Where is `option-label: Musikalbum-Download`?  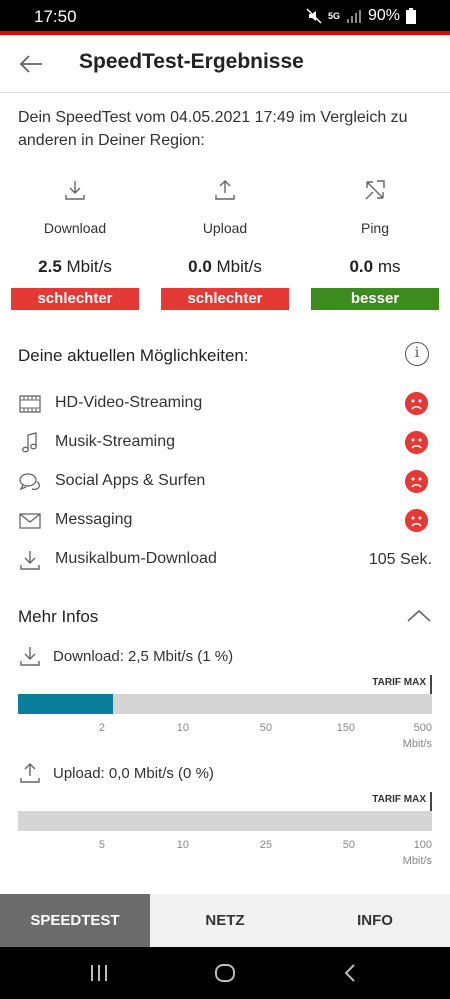 option-label: Musikalbum-Download is located at coordinates (136, 558).